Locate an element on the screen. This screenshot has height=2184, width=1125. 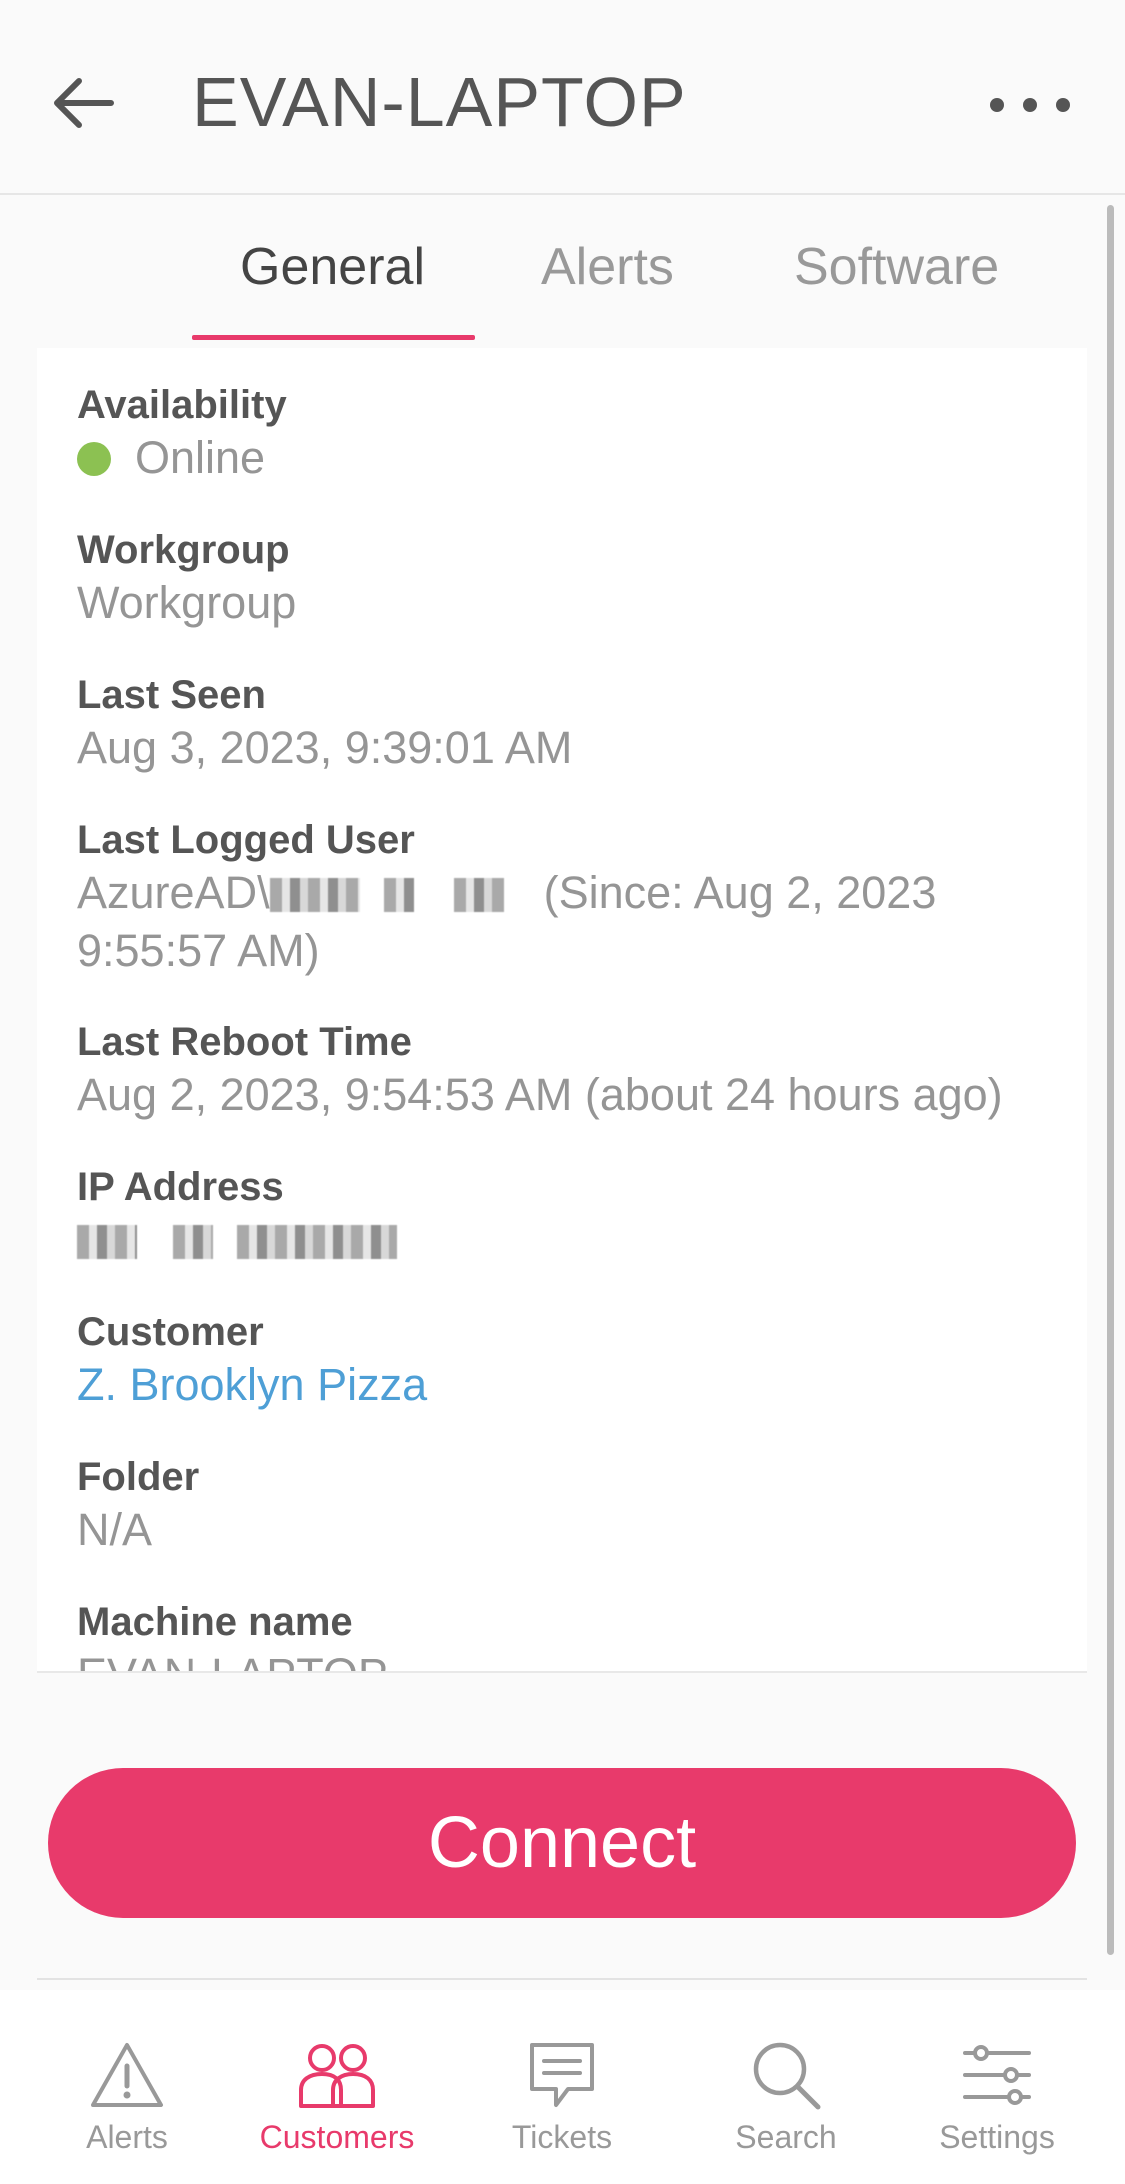
user-since-text: (Since: Aug 2, 2023 is located at coordinates (740, 892).